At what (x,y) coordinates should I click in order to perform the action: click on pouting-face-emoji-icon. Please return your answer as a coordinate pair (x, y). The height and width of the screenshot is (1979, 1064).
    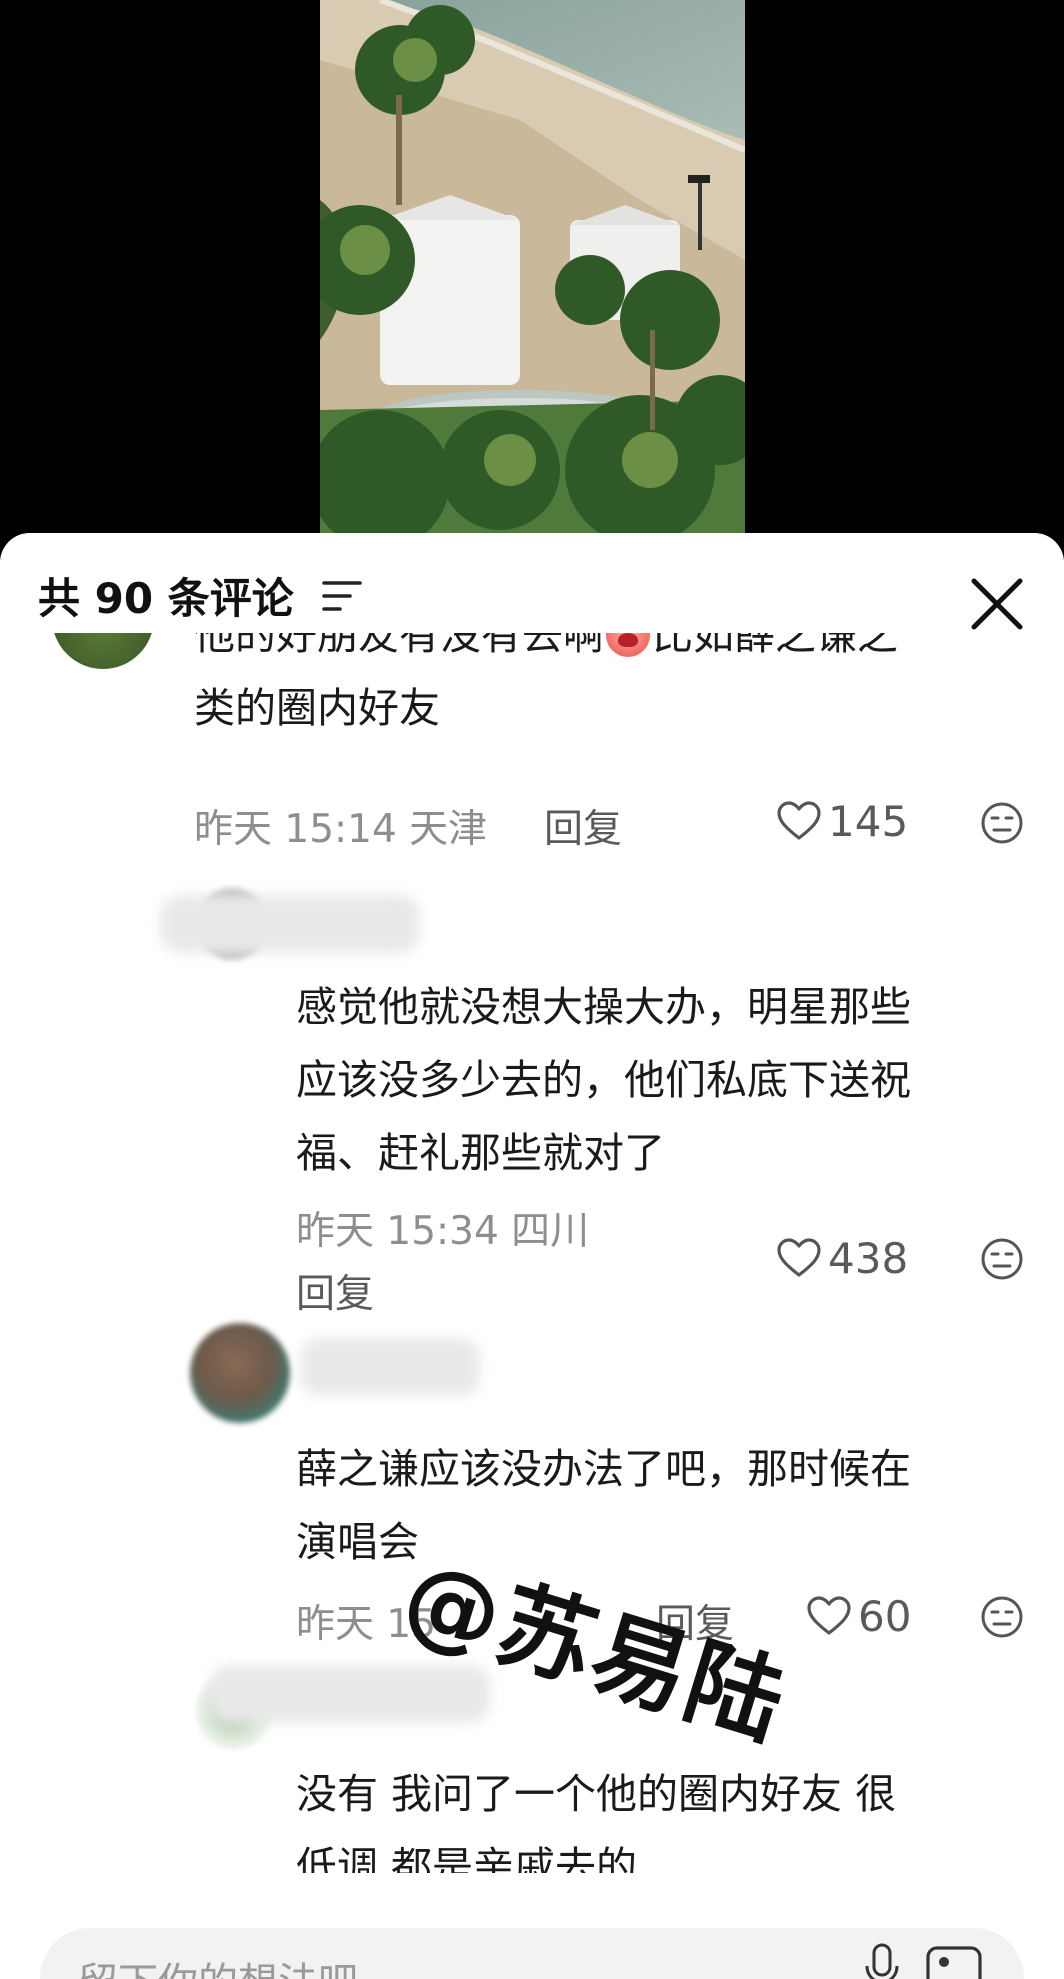
    Looking at the image, I should click on (628, 645).